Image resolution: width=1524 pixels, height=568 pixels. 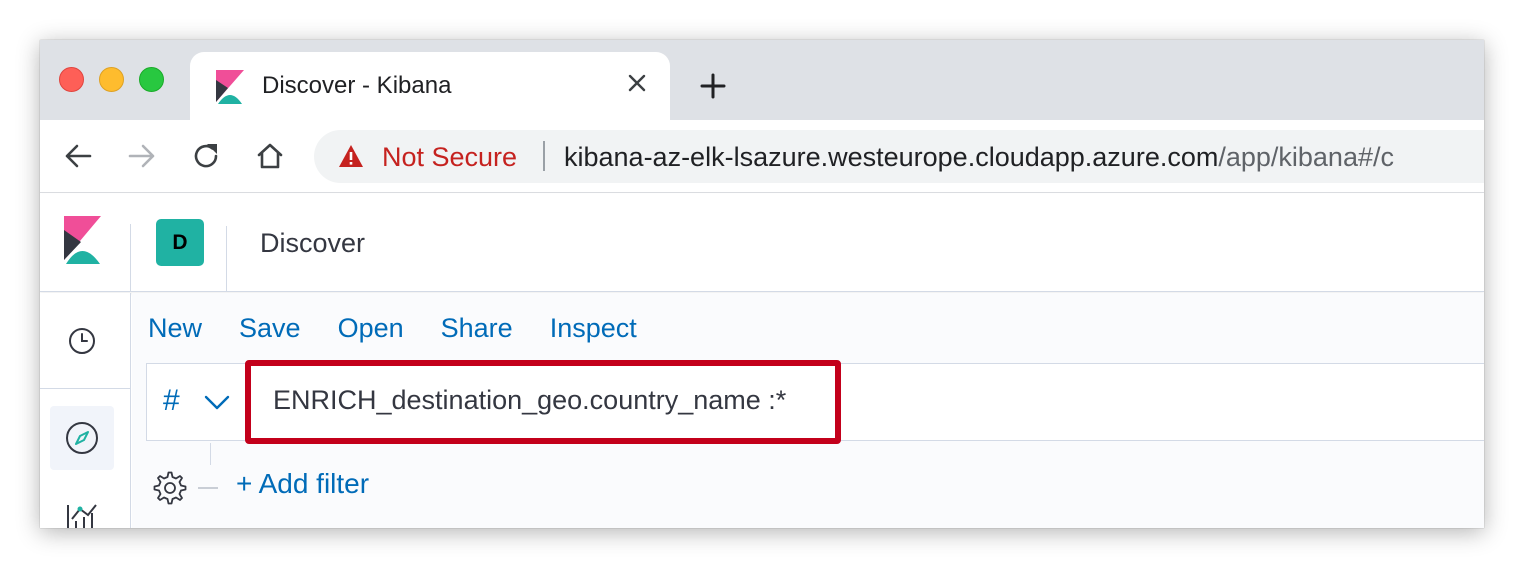 I want to click on plus-icon, so click(x=713, y=86).